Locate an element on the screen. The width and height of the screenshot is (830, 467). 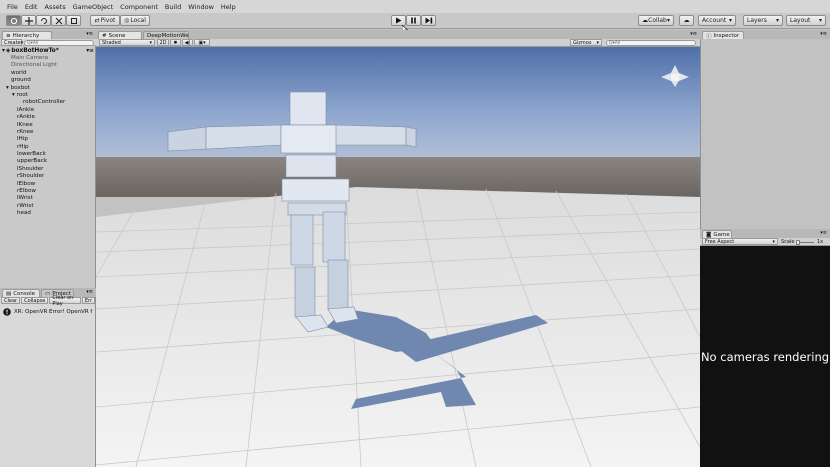
pause-button is located at coordinates (413, 20).